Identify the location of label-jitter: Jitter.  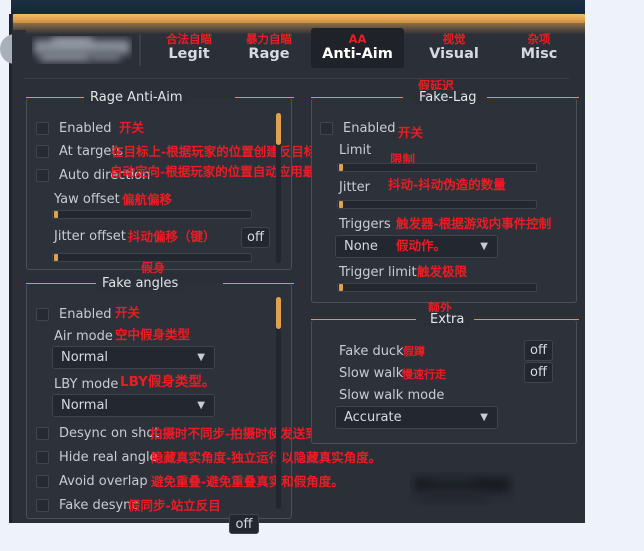
(354, 187).